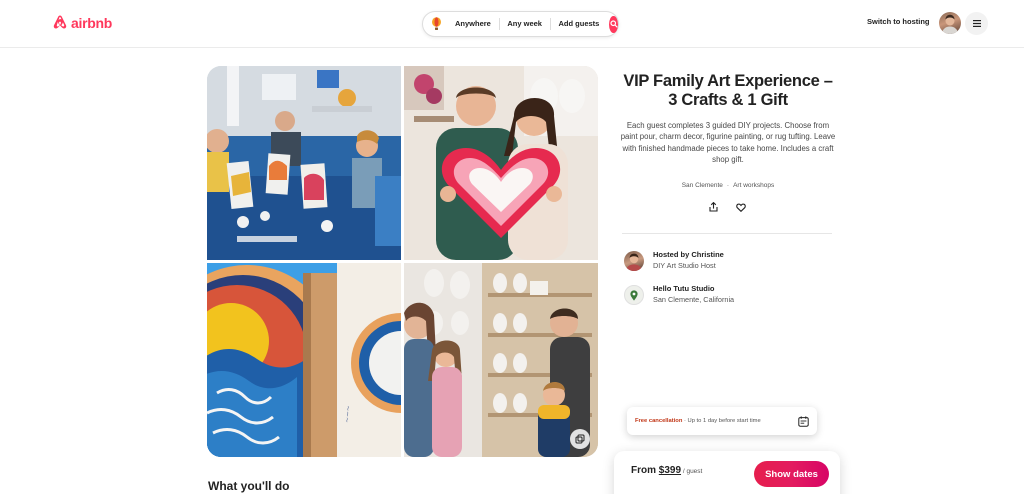 The height and width of the screenshot is (494, 1024). I want to click on save-button, so click(741, 207).